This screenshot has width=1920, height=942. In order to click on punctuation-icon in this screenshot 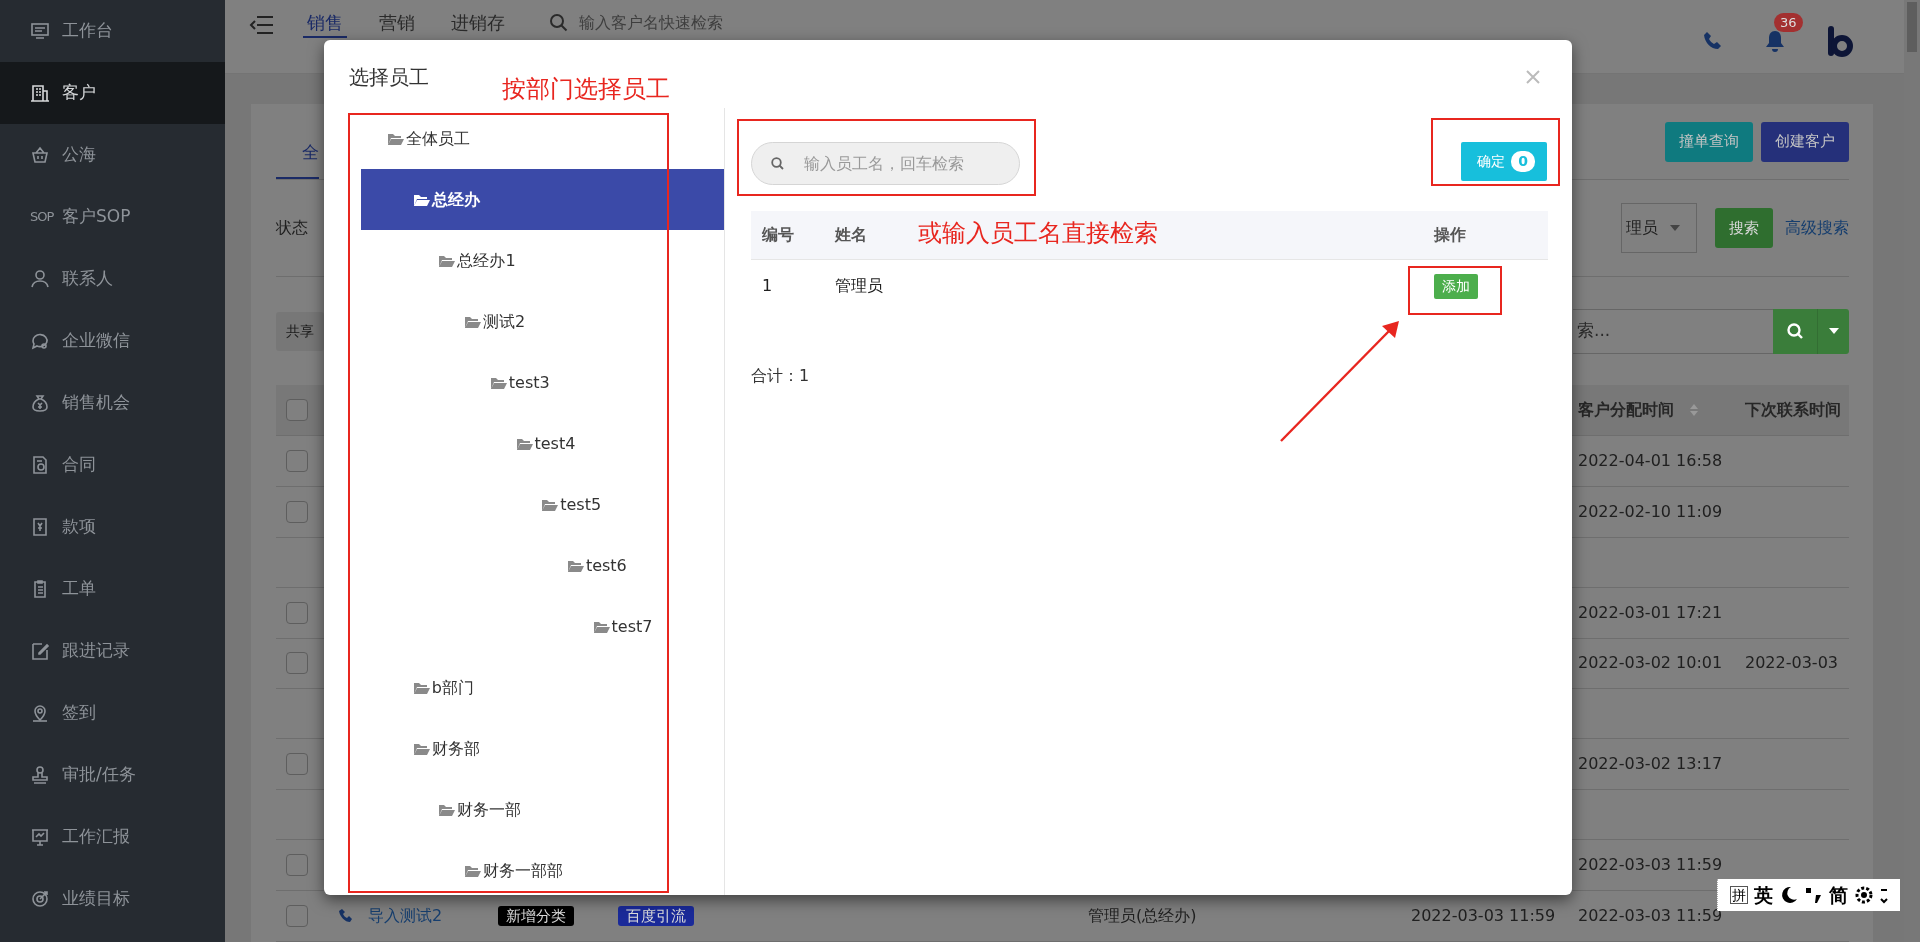, I will do `click(1814, 895)`.